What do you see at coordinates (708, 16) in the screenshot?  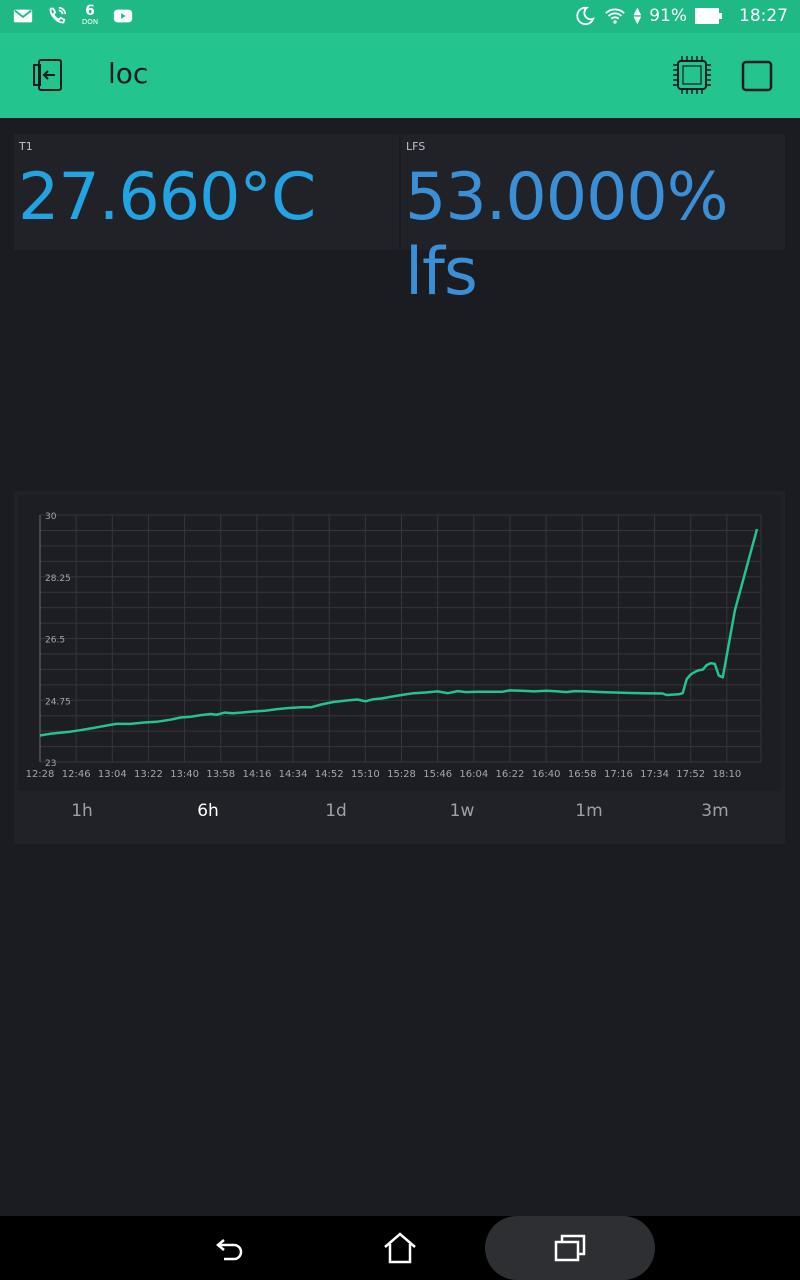 I see `battery-icon` at bounding box center [708, 16].